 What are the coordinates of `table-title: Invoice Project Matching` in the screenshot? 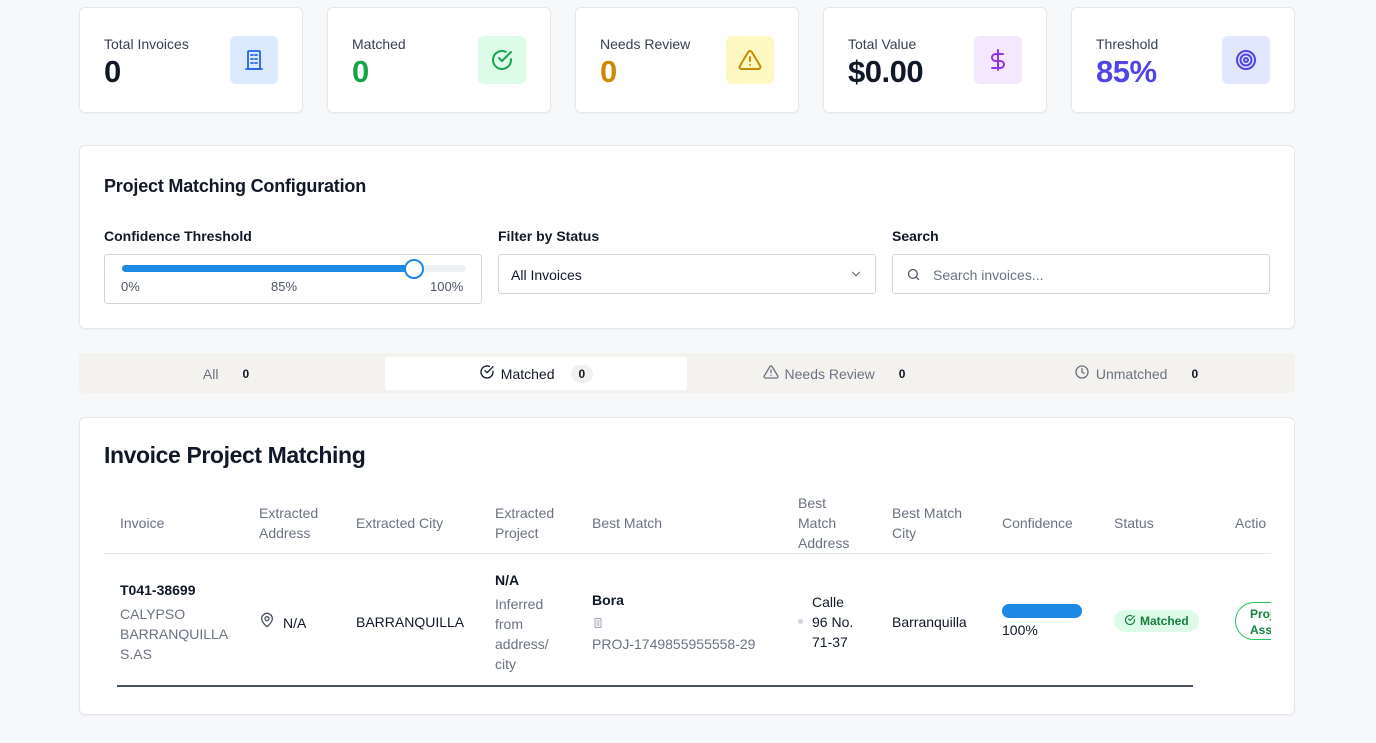 It's located at (235, 455).